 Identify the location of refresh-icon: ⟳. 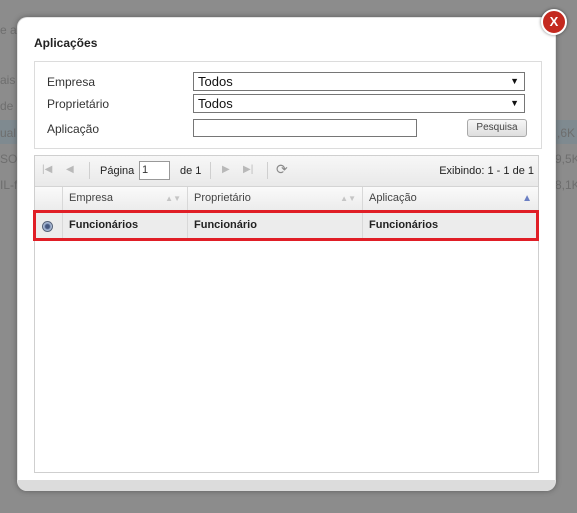
(282, 169).